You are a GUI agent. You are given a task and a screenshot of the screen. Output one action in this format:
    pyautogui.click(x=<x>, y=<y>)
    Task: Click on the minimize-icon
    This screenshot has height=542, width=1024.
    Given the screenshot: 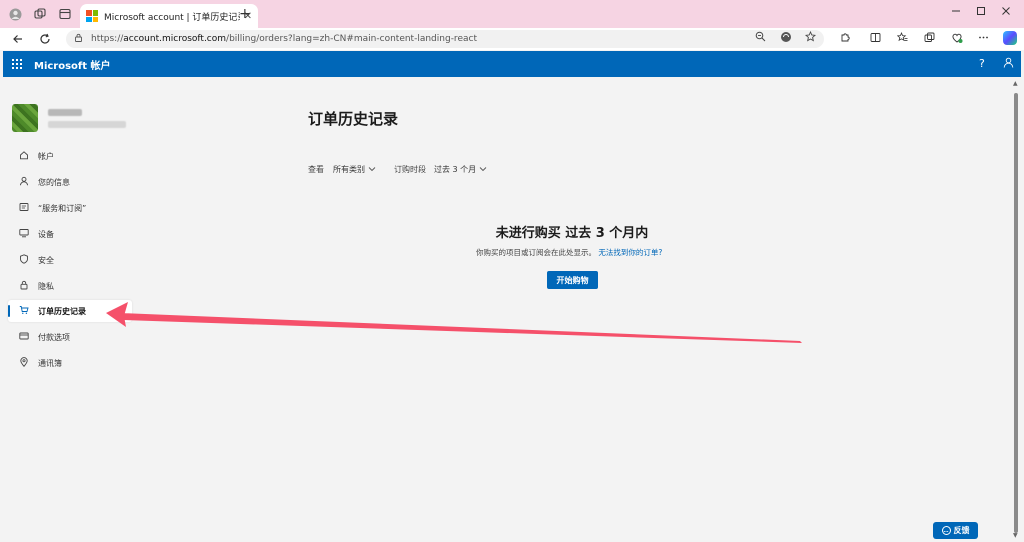 What is the action you would take?
    pyautogui.click(x=956, y=12)
    